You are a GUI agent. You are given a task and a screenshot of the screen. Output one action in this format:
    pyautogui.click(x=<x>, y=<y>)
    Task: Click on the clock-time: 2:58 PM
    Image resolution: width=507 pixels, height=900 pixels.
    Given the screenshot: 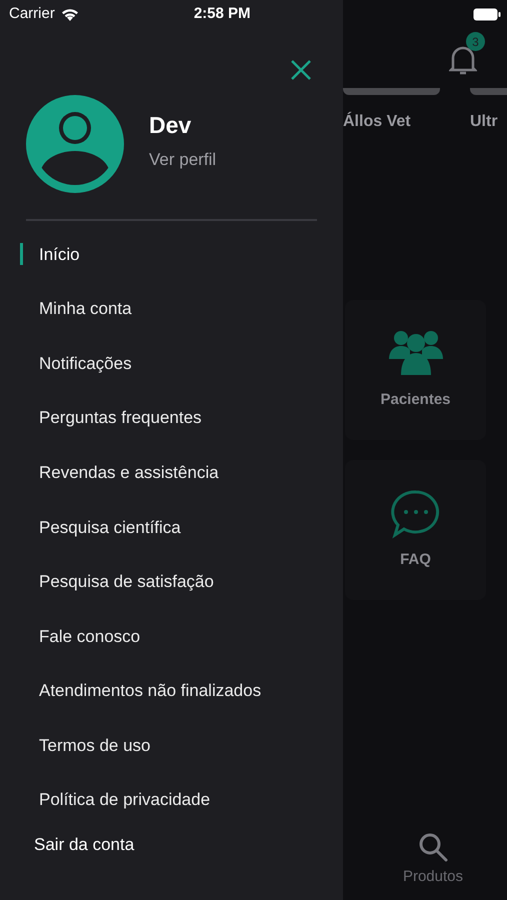 What is the action you would take?
    pyautogui.click(x=222, y=14)
    